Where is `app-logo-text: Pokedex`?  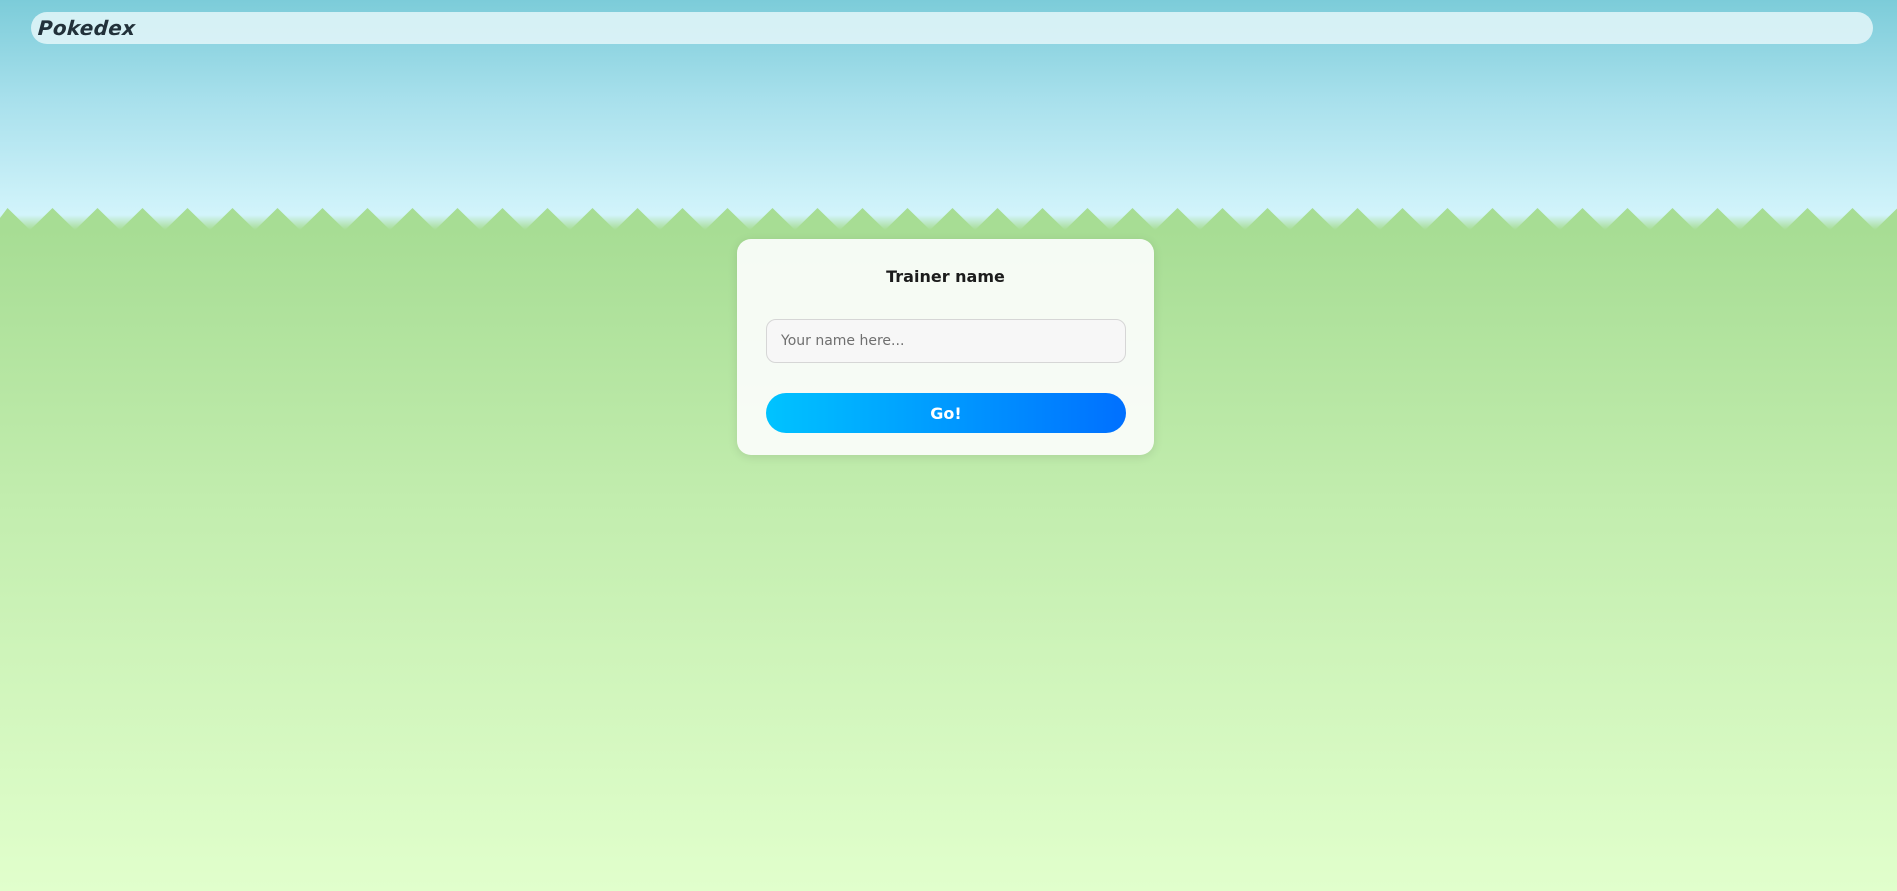
app-logo-text: Pokedex is located at coordinates (86, 28).